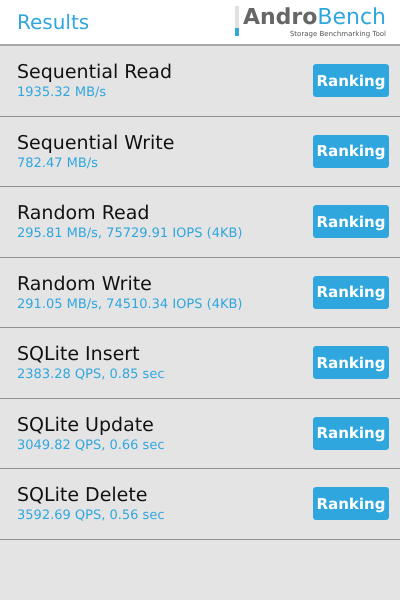 The image size is (400, 600). Describe the element at coordinates (90, 445) in the screenshot. I see `test-result: 3049.82 QPS, 0.66 sec` at that location.